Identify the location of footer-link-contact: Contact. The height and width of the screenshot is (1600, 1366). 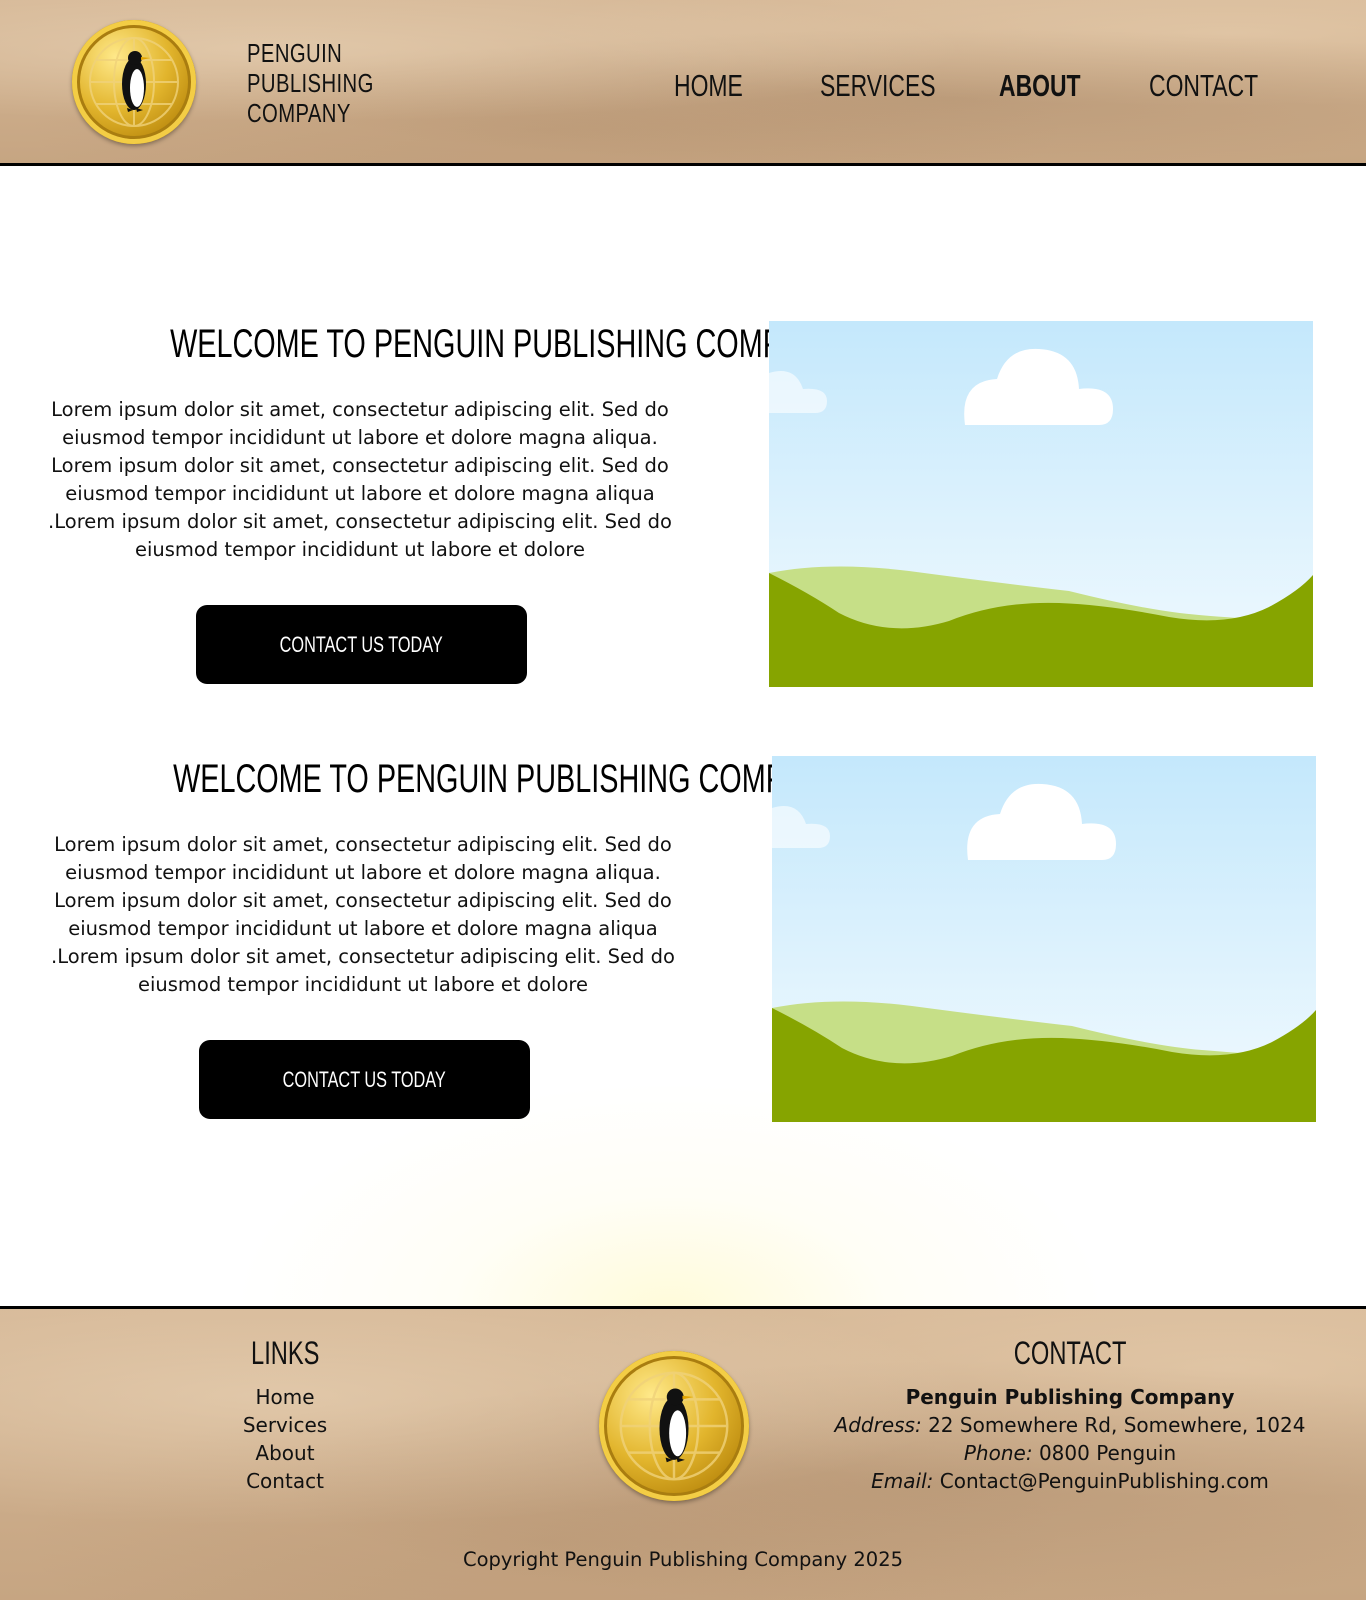
(285, 1481).